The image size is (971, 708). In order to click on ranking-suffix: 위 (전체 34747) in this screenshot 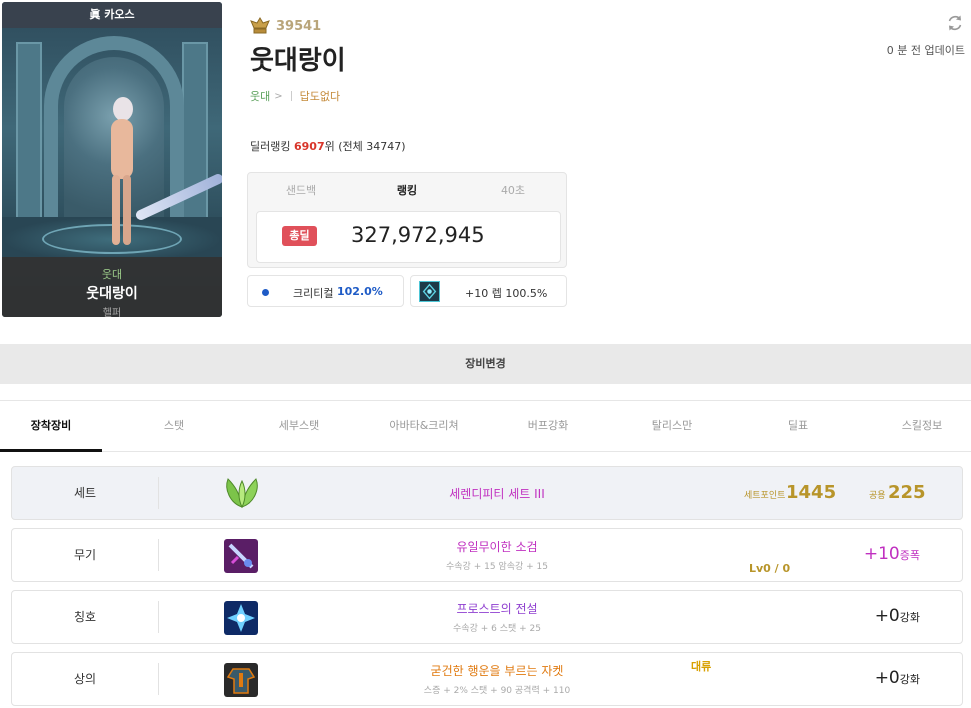, I will do `click(365, 146)`.